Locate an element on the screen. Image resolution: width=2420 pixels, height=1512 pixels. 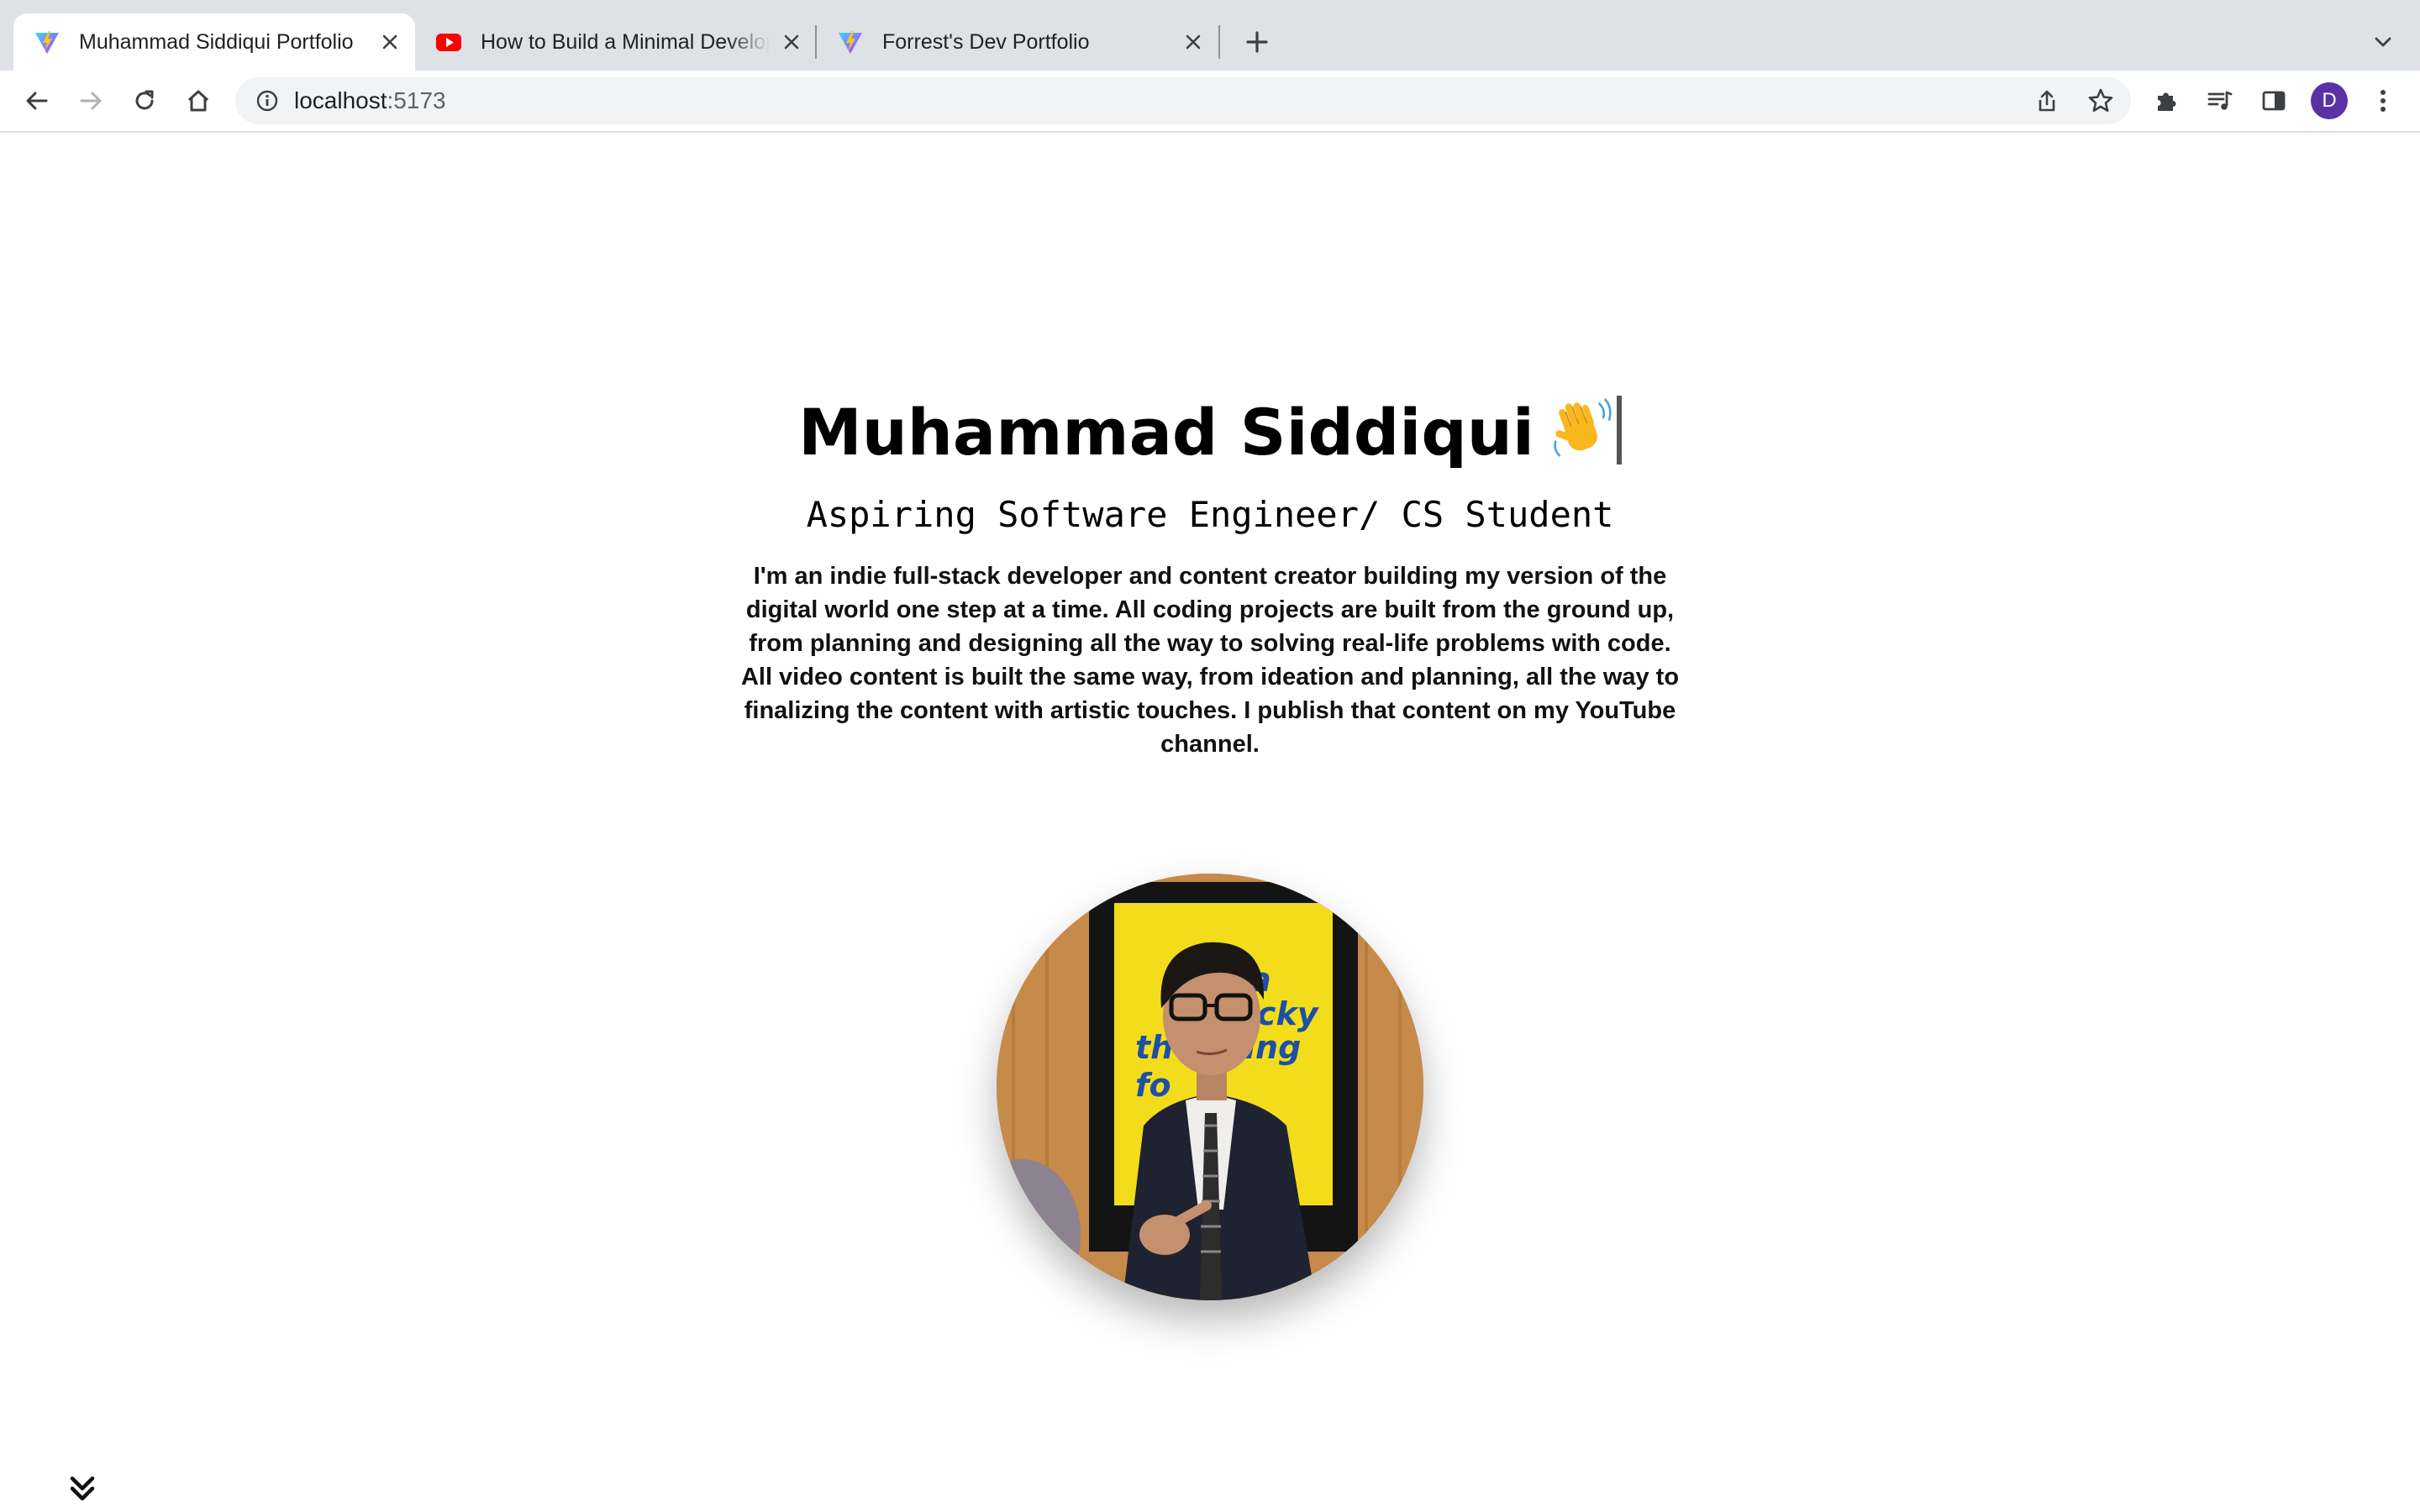
share-icon is located at coordinates (2047, 101).